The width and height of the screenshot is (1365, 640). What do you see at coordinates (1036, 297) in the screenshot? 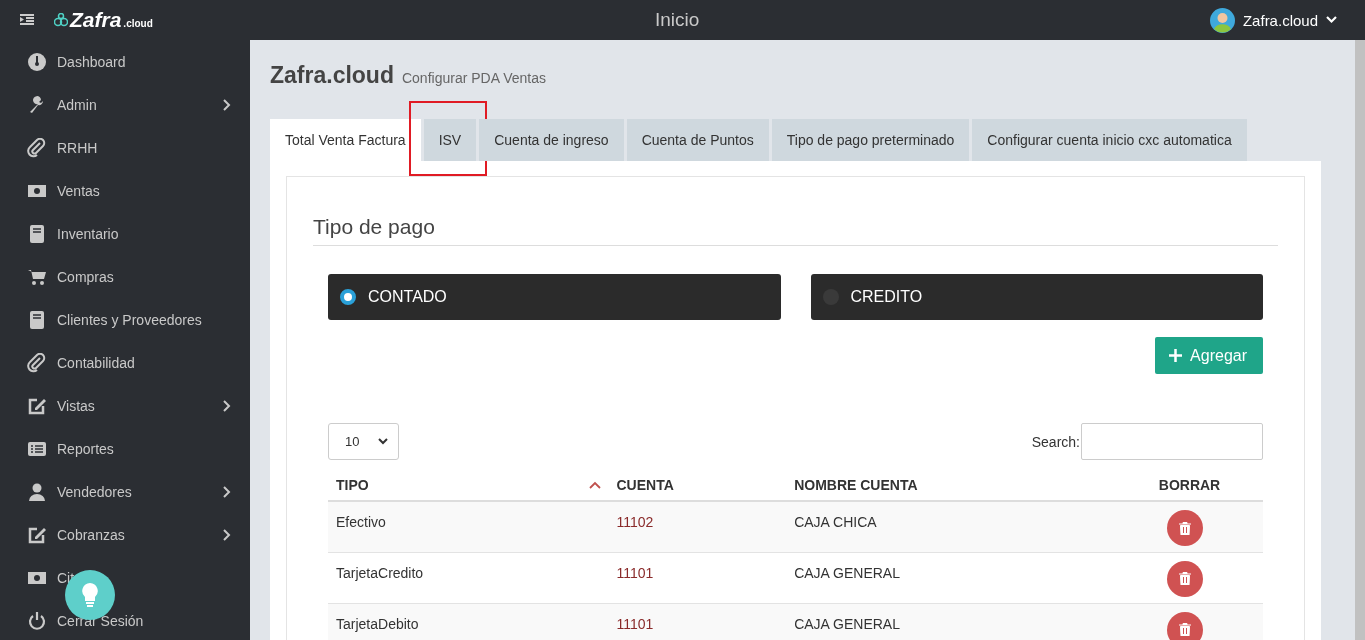
I see `payment-option: CREDITO` at bounding box center [1036, 297].